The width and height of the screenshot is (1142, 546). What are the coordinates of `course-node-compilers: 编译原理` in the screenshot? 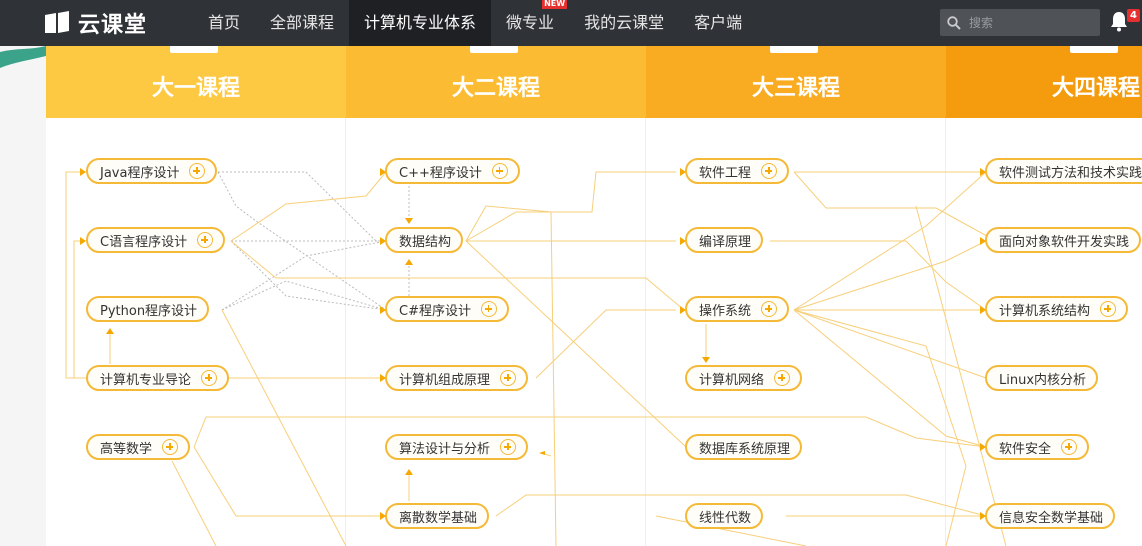 It's located at (724, 240).